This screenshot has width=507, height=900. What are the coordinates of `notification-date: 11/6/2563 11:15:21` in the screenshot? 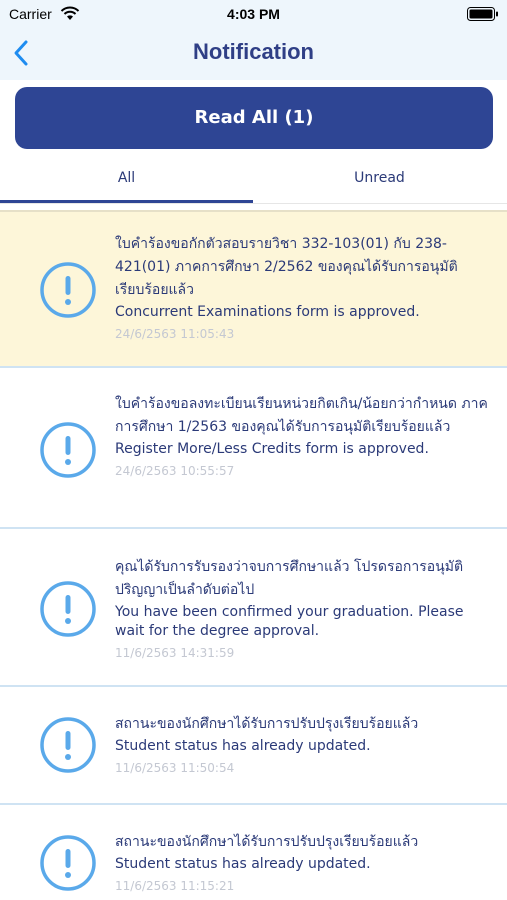 It's located at (175, 886).